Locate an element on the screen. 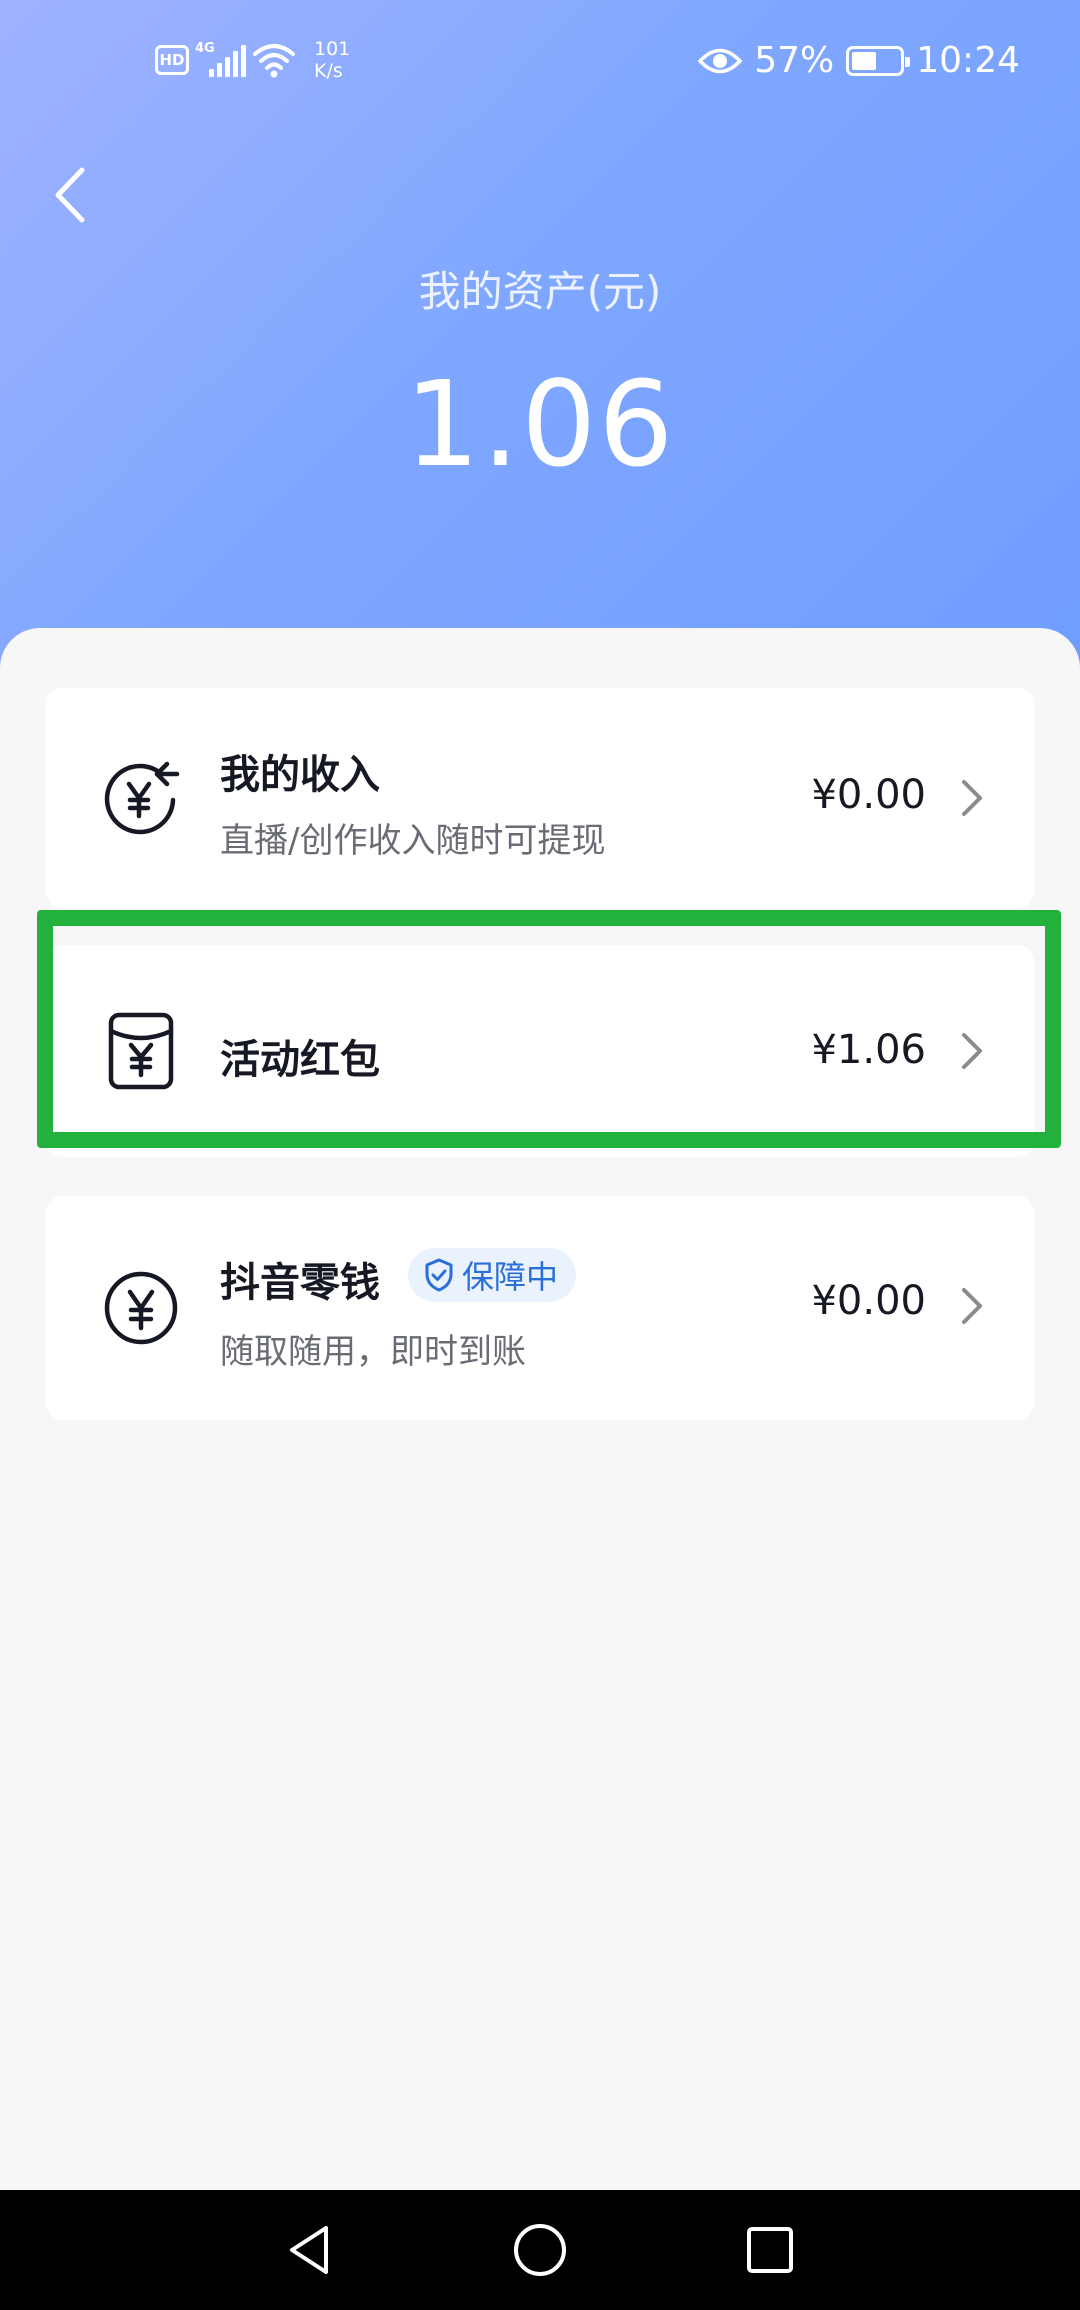 The width and height of the screenshot is (1080, 2310). income-amount: ¥0.00 is located at coordinates (868, 795).